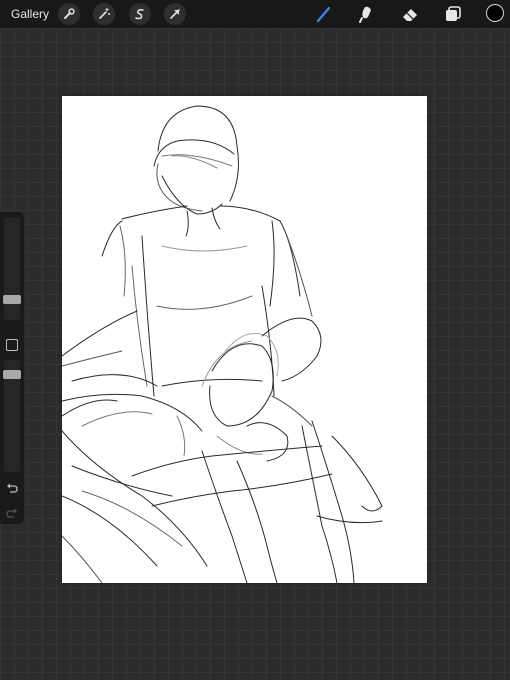 The height and width of the screenshot is (680, 510). I want to click on adjustments-button, so click(104, 14).